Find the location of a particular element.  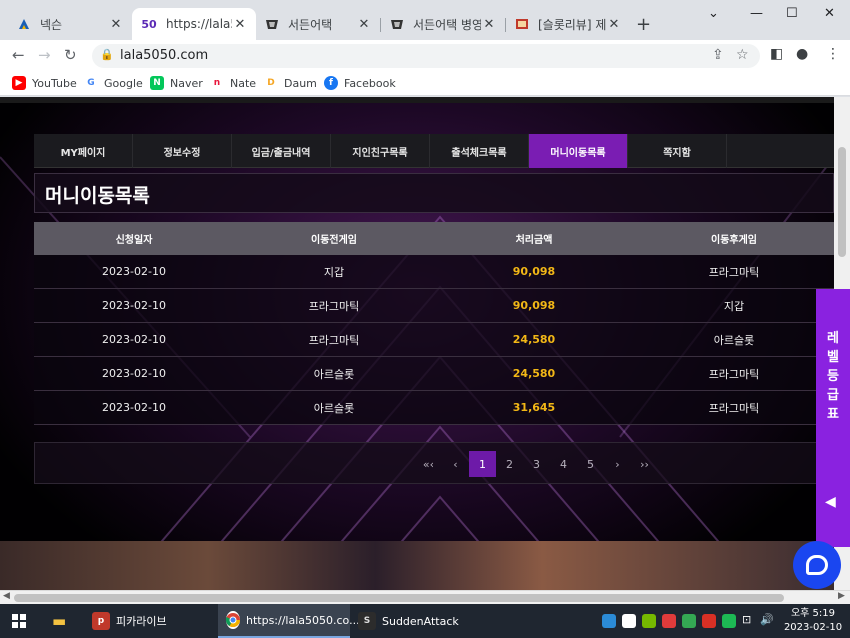

bookmark-facebook: f Facebook is located at coordinates (360, 83).